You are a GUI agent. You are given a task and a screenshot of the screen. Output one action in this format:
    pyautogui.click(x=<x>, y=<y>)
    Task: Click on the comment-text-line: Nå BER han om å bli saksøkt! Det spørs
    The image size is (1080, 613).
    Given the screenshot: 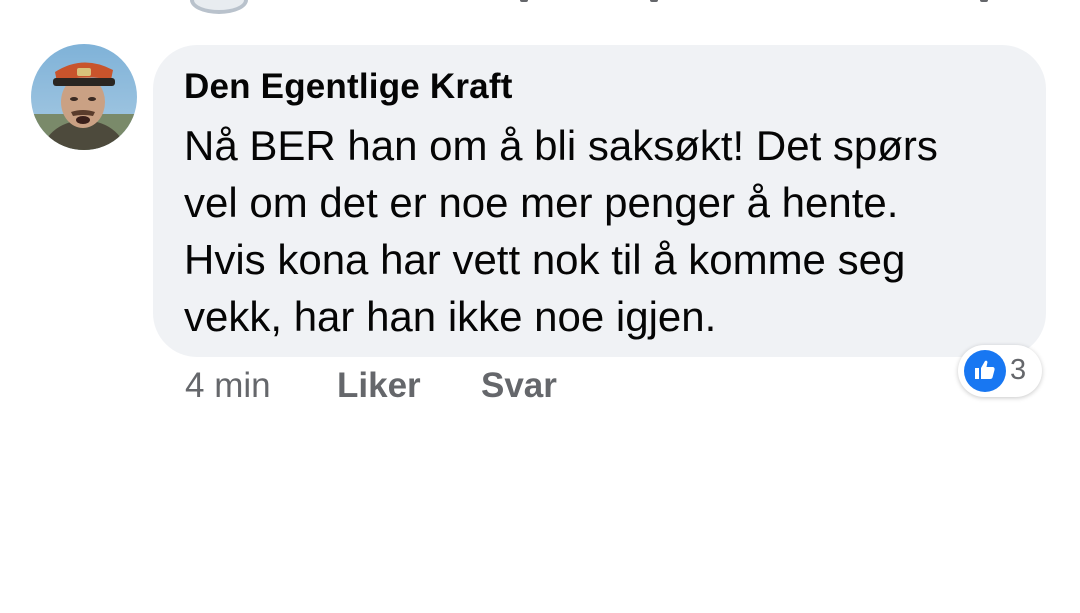 What is the action you would take?
    pyautogui.click(x=561, y=145)
    